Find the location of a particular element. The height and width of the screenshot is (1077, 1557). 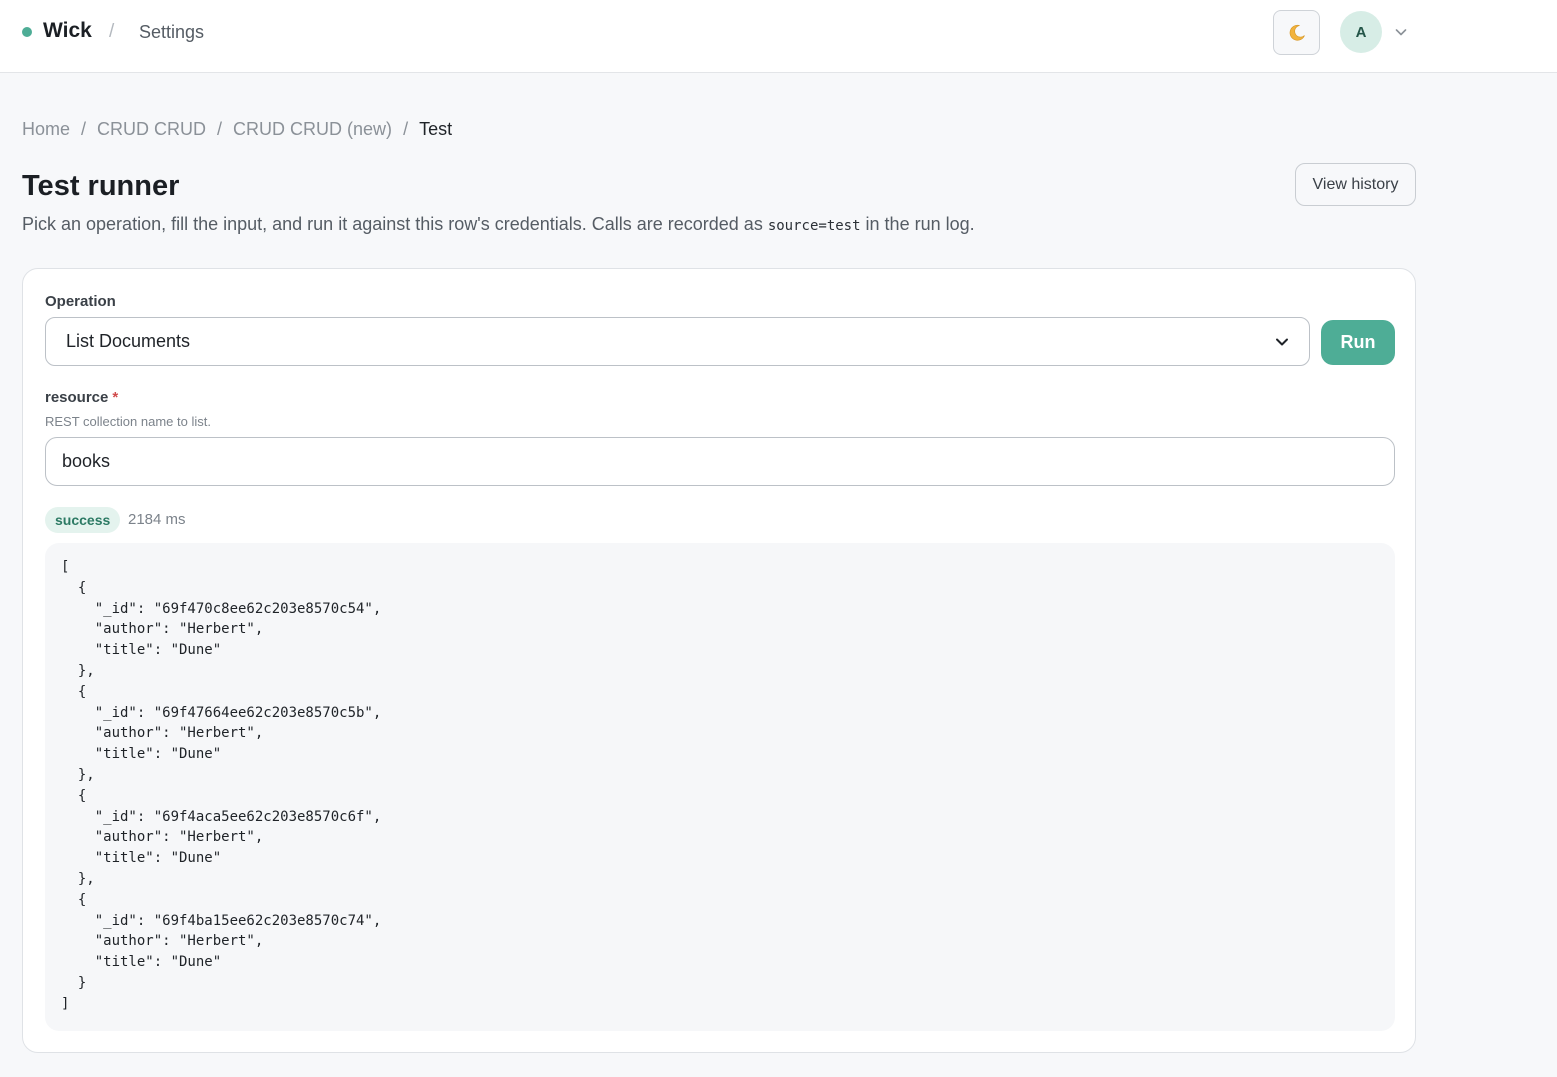

source-code-label: source=test is located at coordinates (814, 226).